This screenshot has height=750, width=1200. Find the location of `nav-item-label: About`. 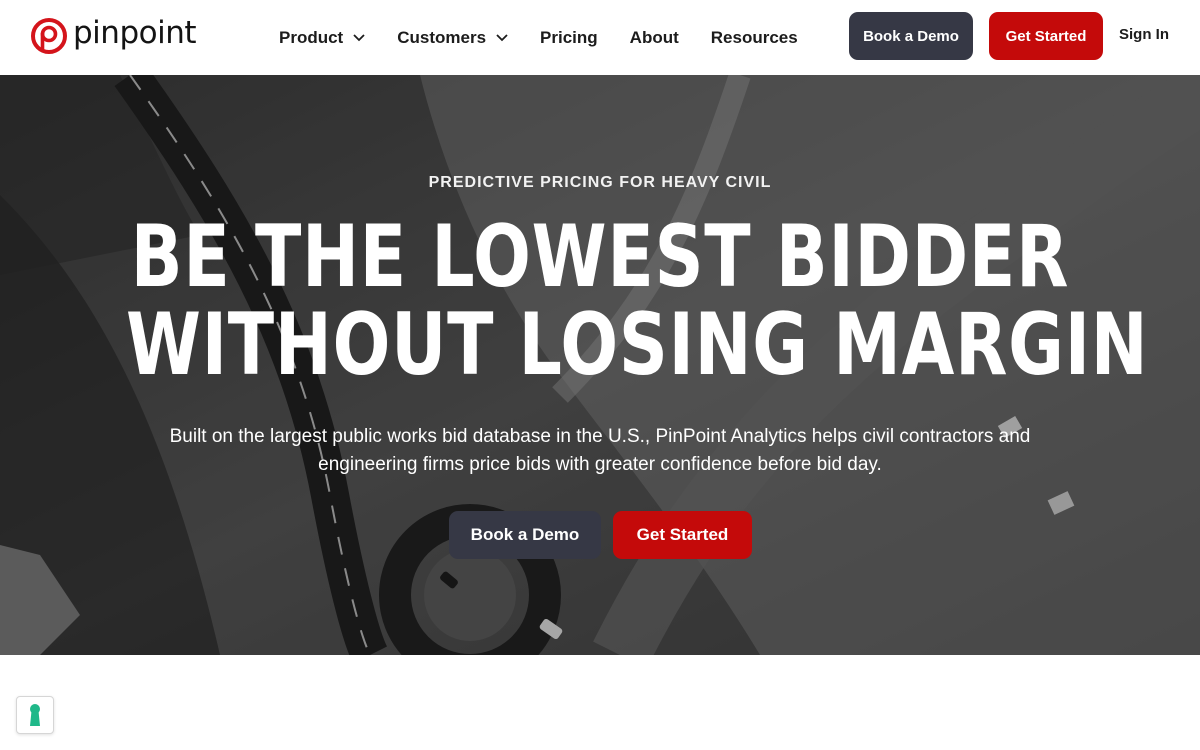

nav-item-label: About is located at coordinates (654, 37).